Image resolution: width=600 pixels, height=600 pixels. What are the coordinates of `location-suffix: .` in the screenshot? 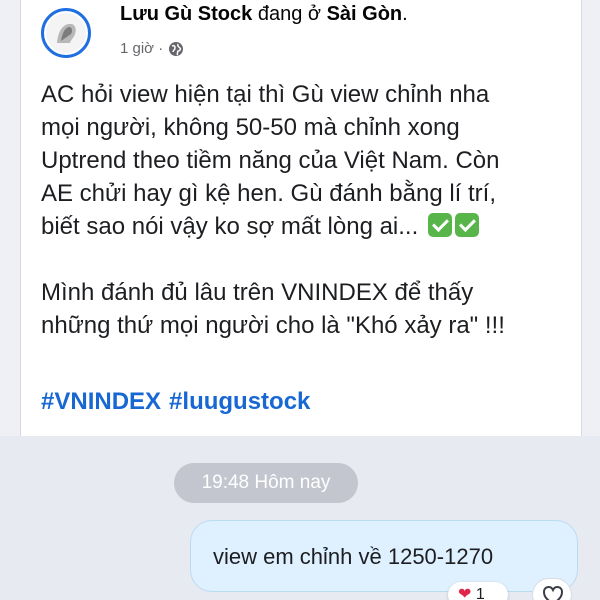 It's located at (405, 14).